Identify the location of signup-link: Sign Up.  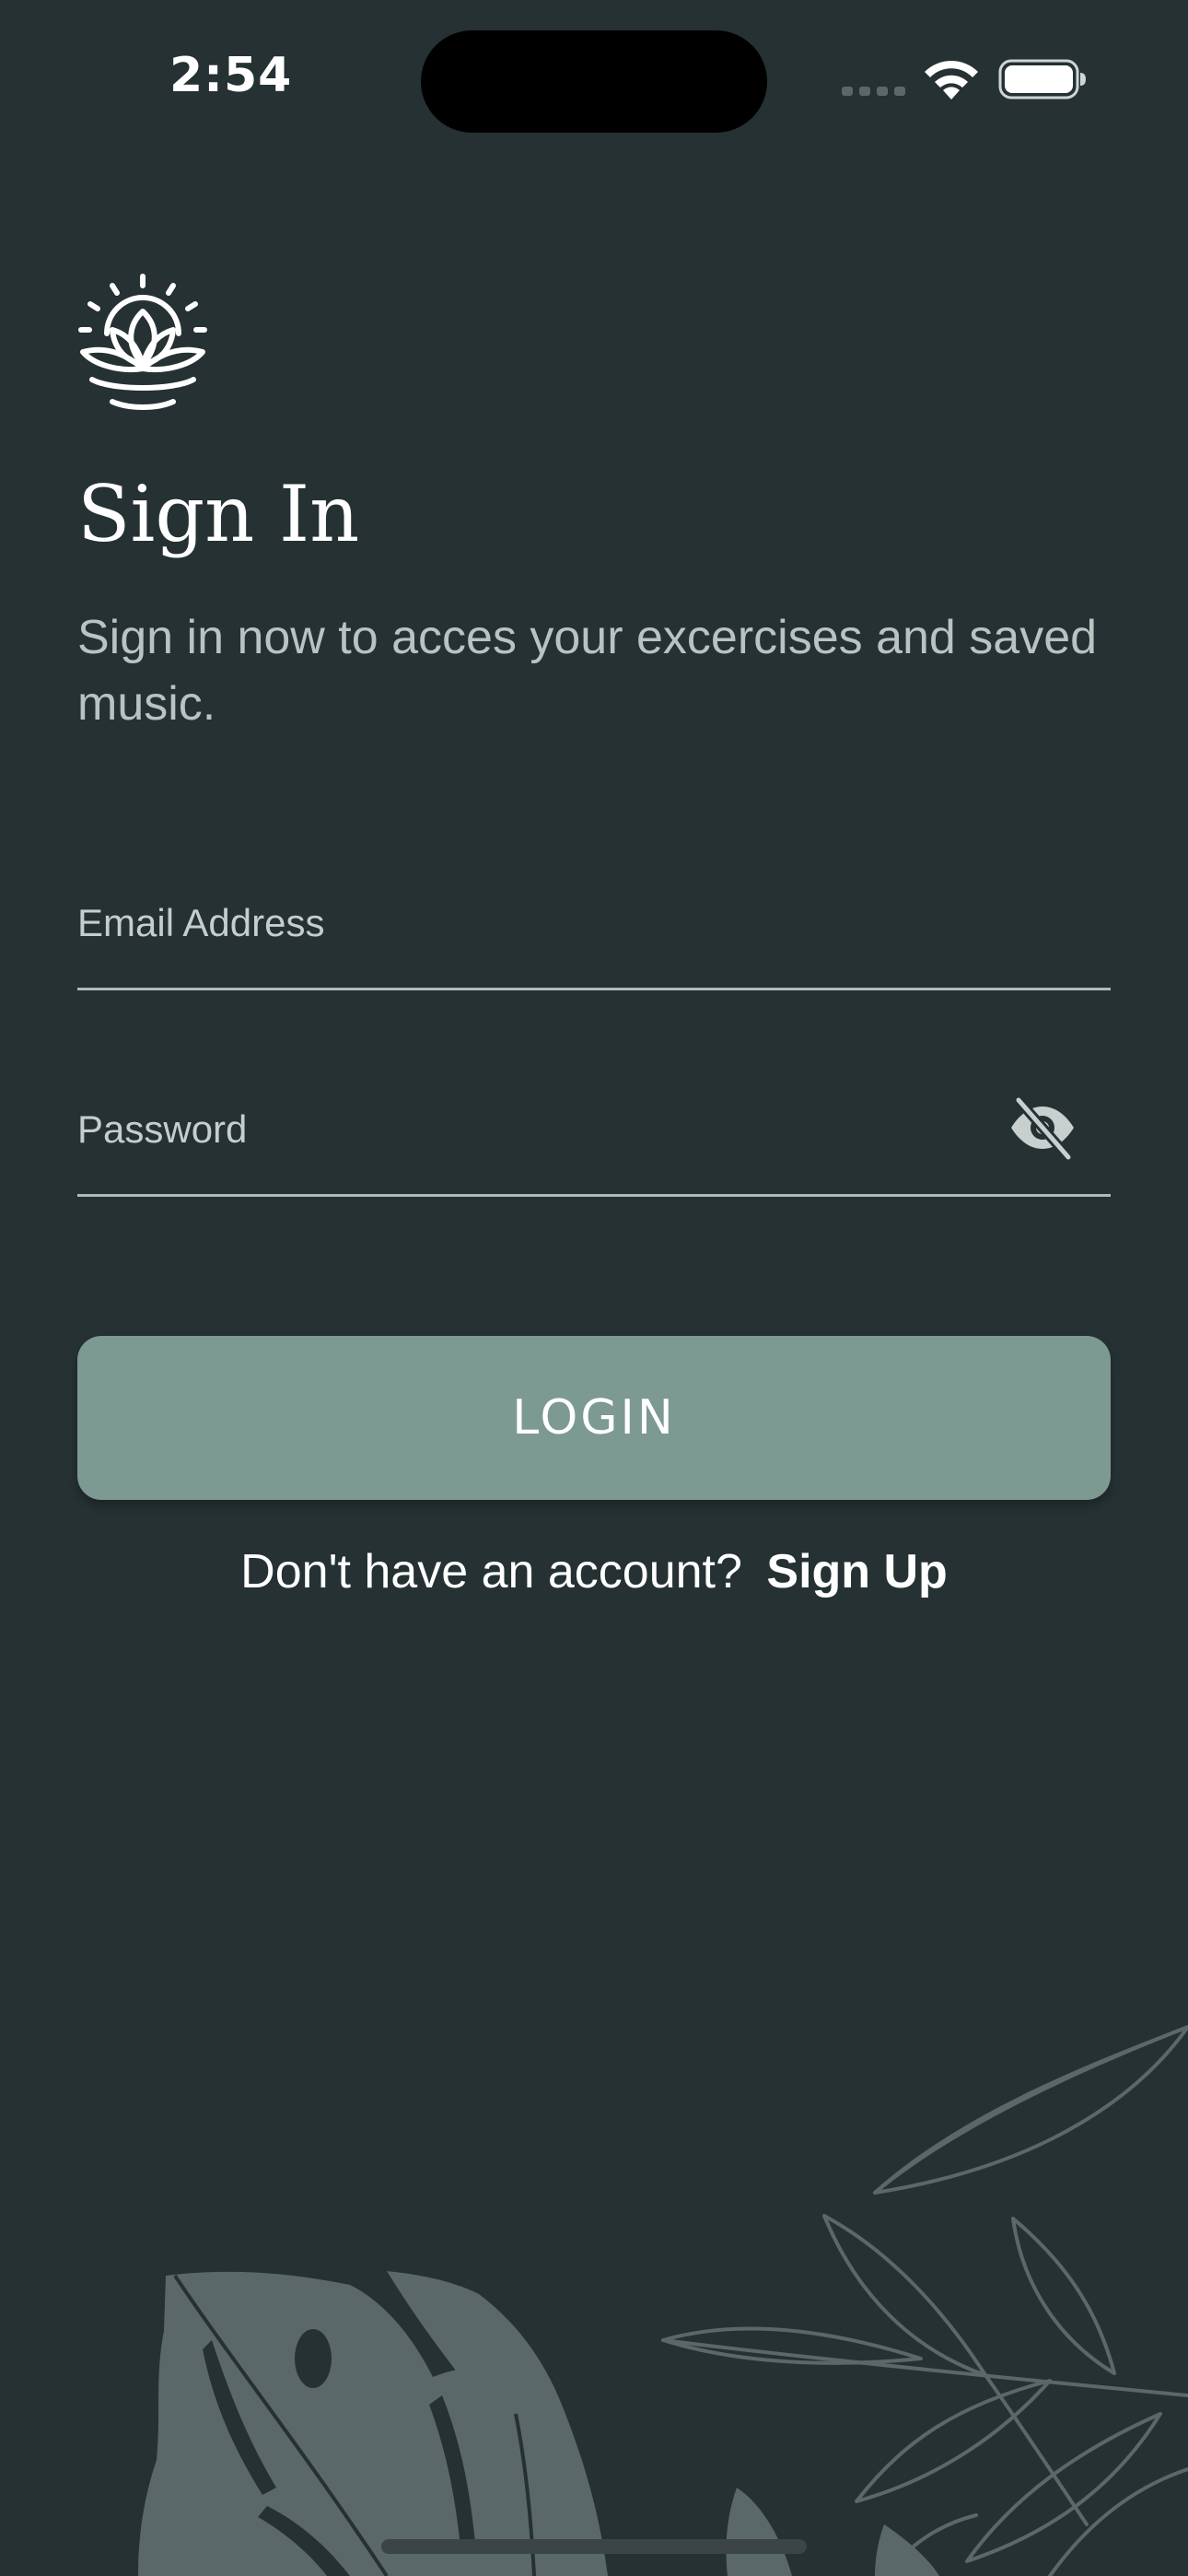
(856, 1571).